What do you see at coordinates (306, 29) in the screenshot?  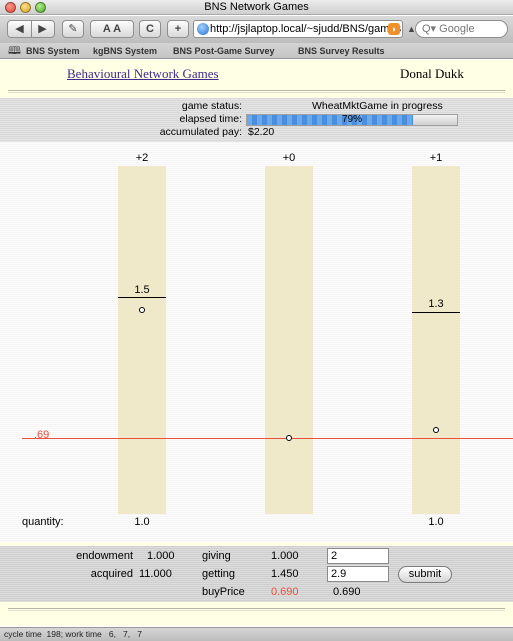 I see `address-url: http://jsjlaptop.local/~sjudd/BNS/games` at bounding box center [306, 29].